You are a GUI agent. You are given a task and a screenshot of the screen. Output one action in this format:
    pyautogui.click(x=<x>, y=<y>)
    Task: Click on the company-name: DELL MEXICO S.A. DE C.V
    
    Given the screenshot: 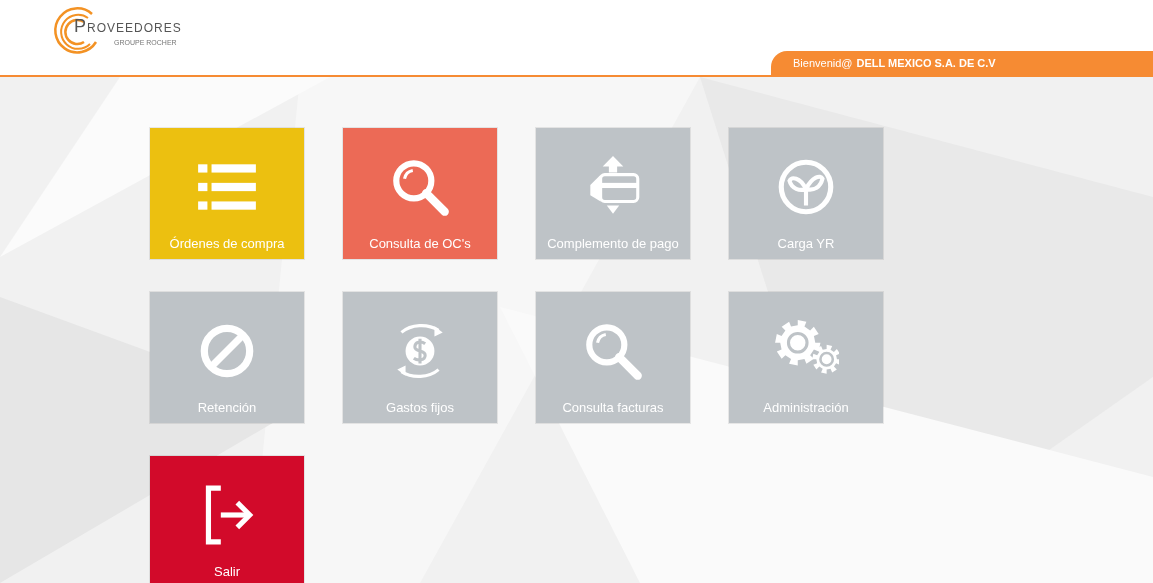 What is the action you would take?
    pyautogui.click(x=926, y=63)
    